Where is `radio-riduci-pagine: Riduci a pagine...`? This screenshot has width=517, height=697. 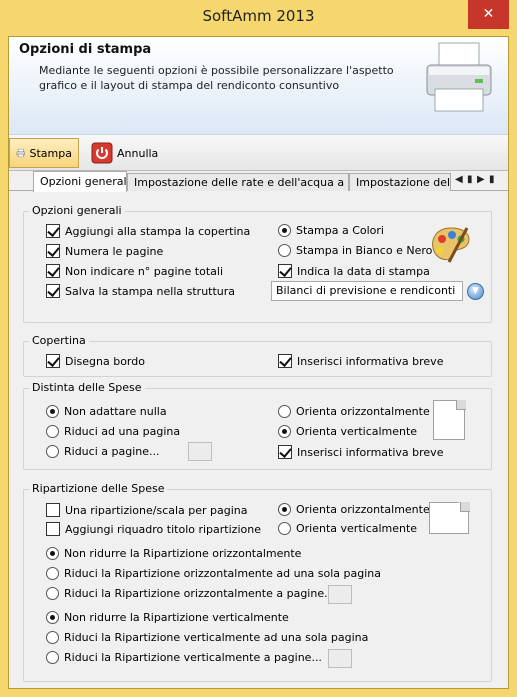
radio-riduci-pagine: Riduci a pagine... is located at coordinates (102, 451).